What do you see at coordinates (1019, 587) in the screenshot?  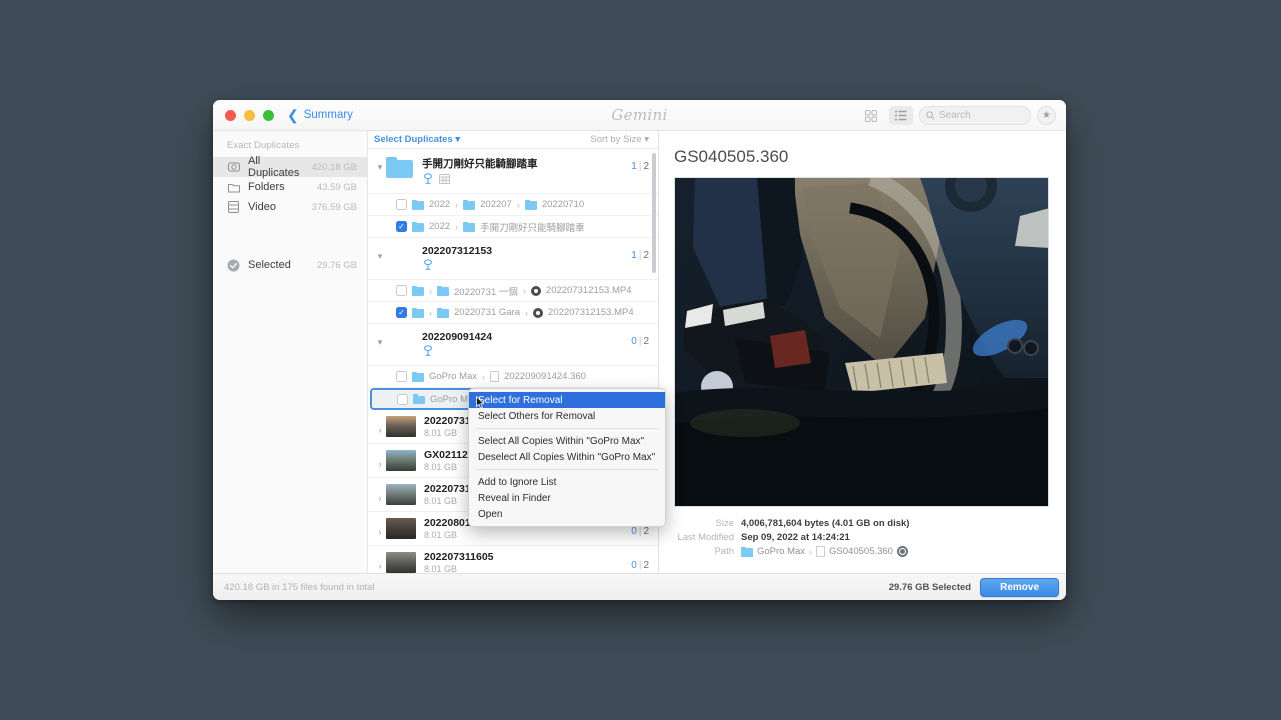 I see `remove-button: Remove` at bounding box center [1019, 587].